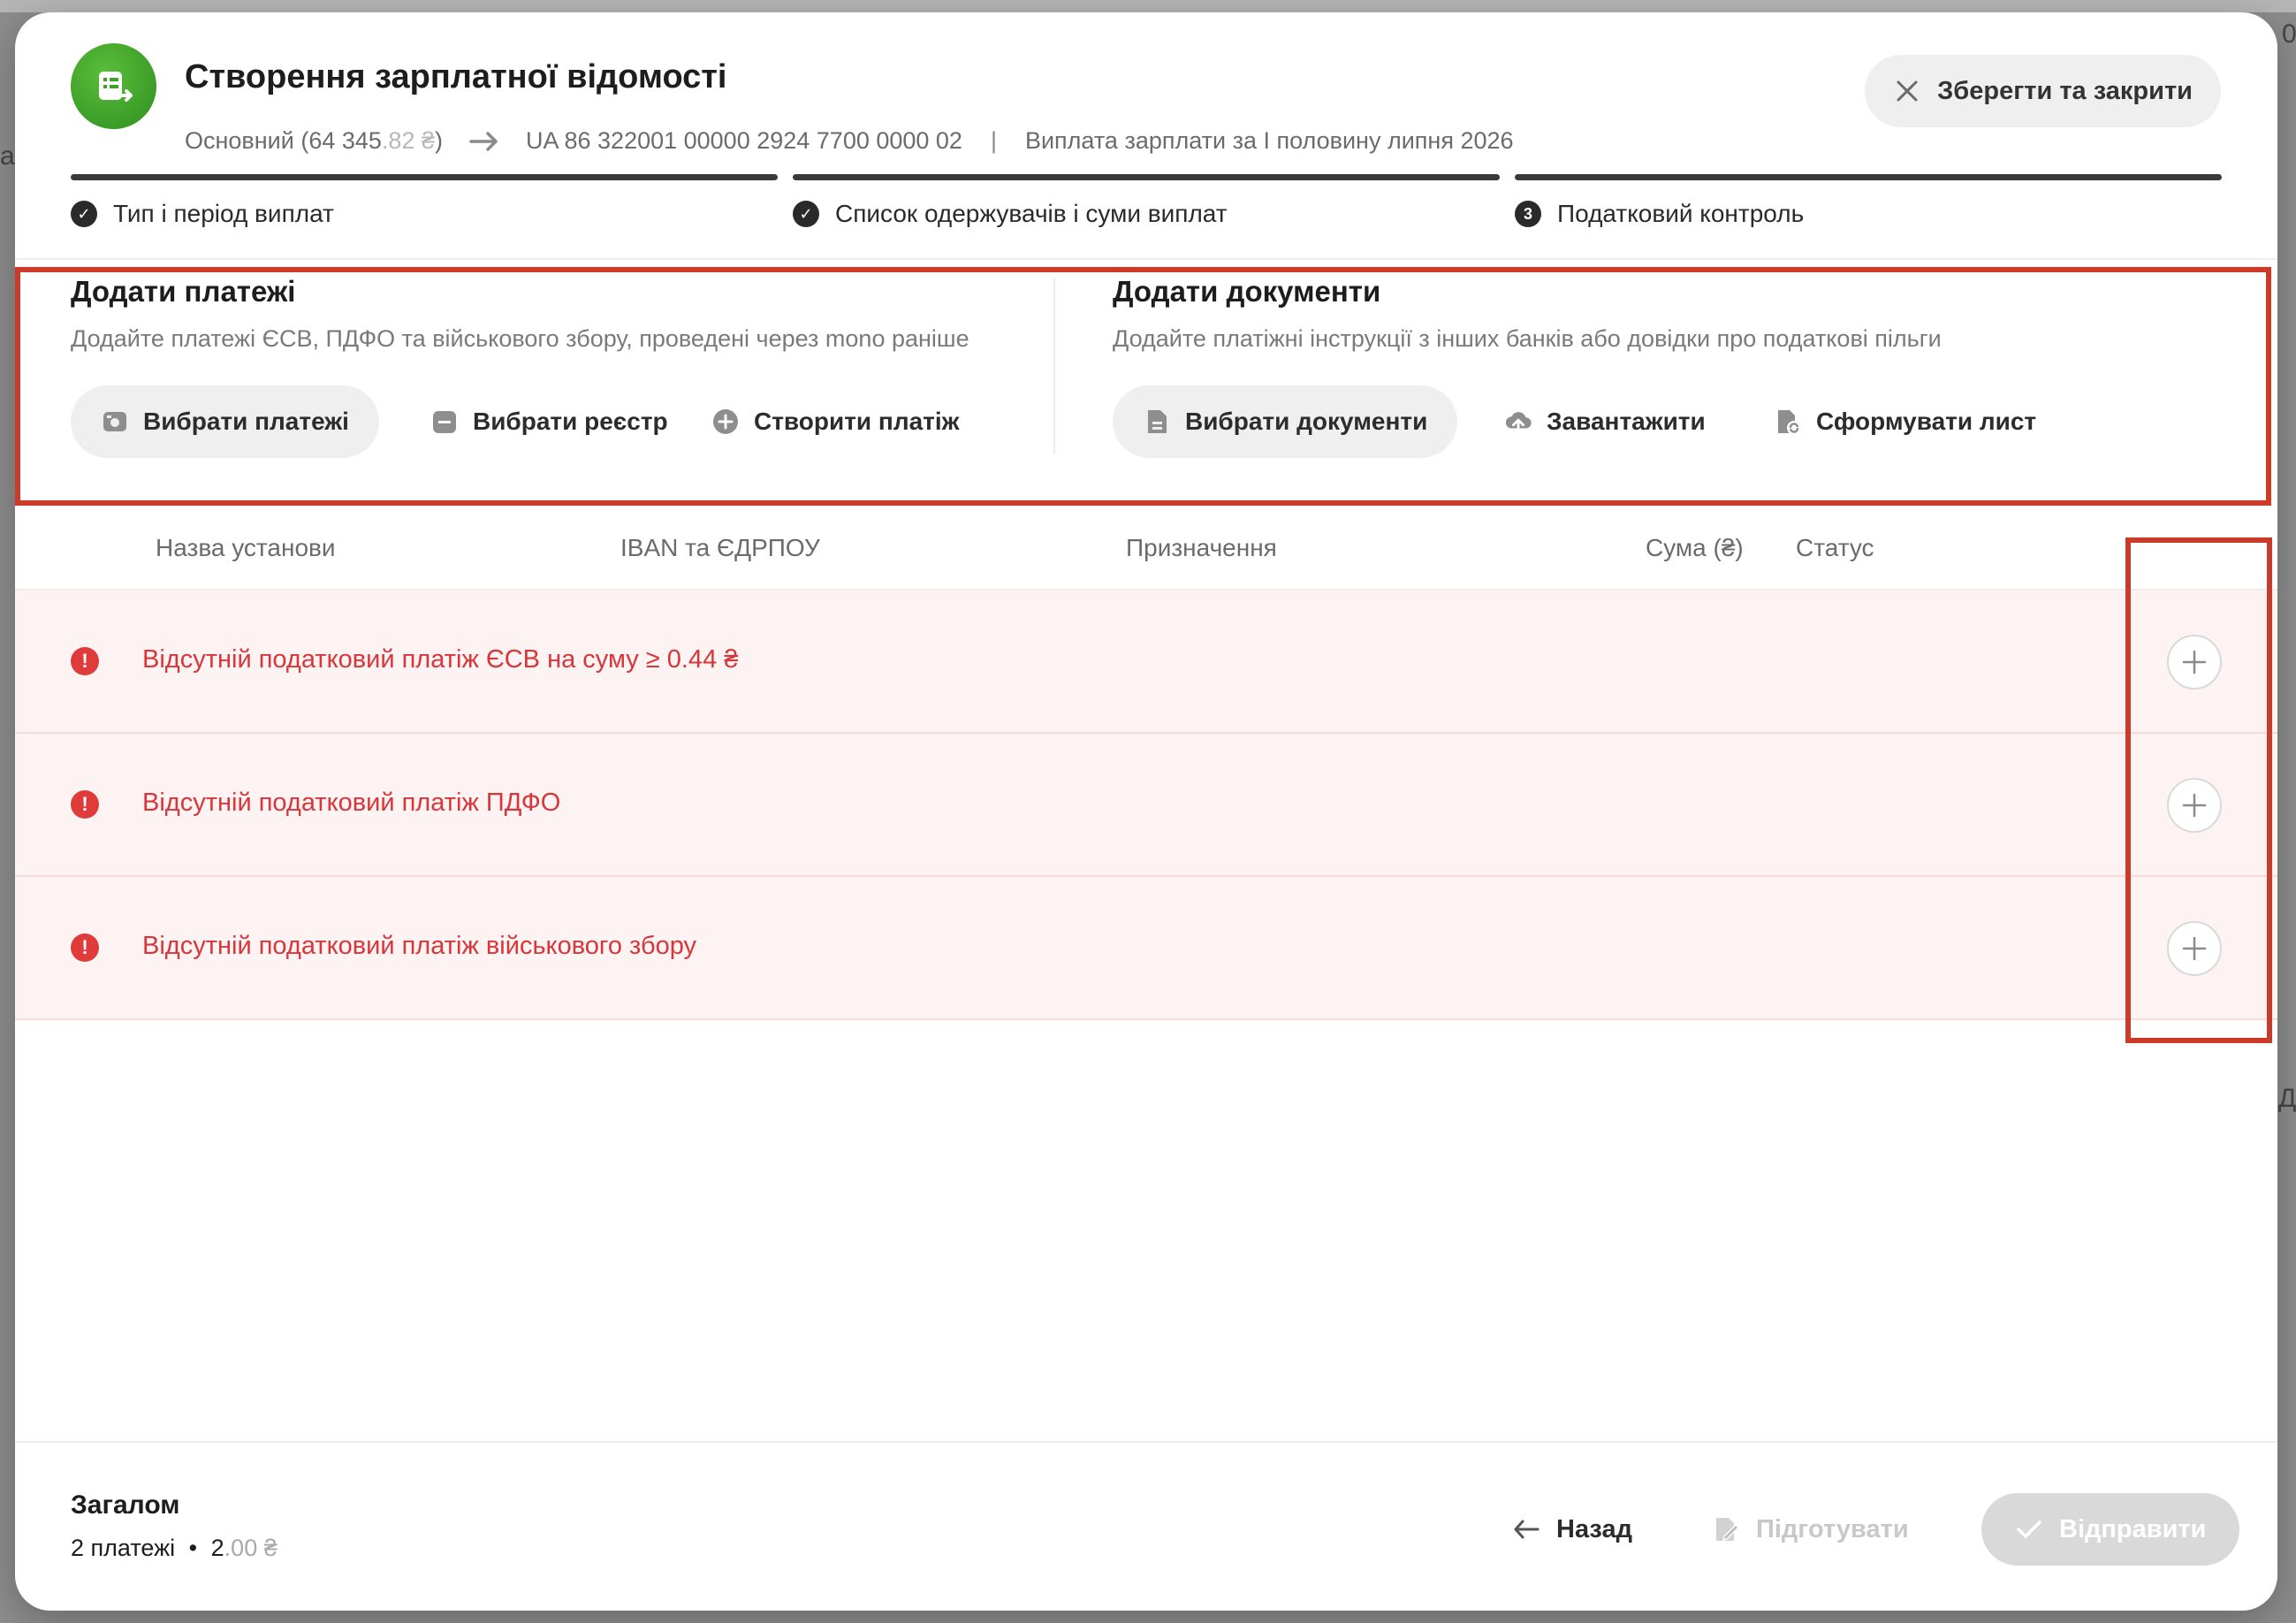 The width and height of the screenshot is (2296, 1623). Describe the element at coordinates (1869, 201) in the screenshot. I see `step-3: 3 Податковий контроль` at that location.